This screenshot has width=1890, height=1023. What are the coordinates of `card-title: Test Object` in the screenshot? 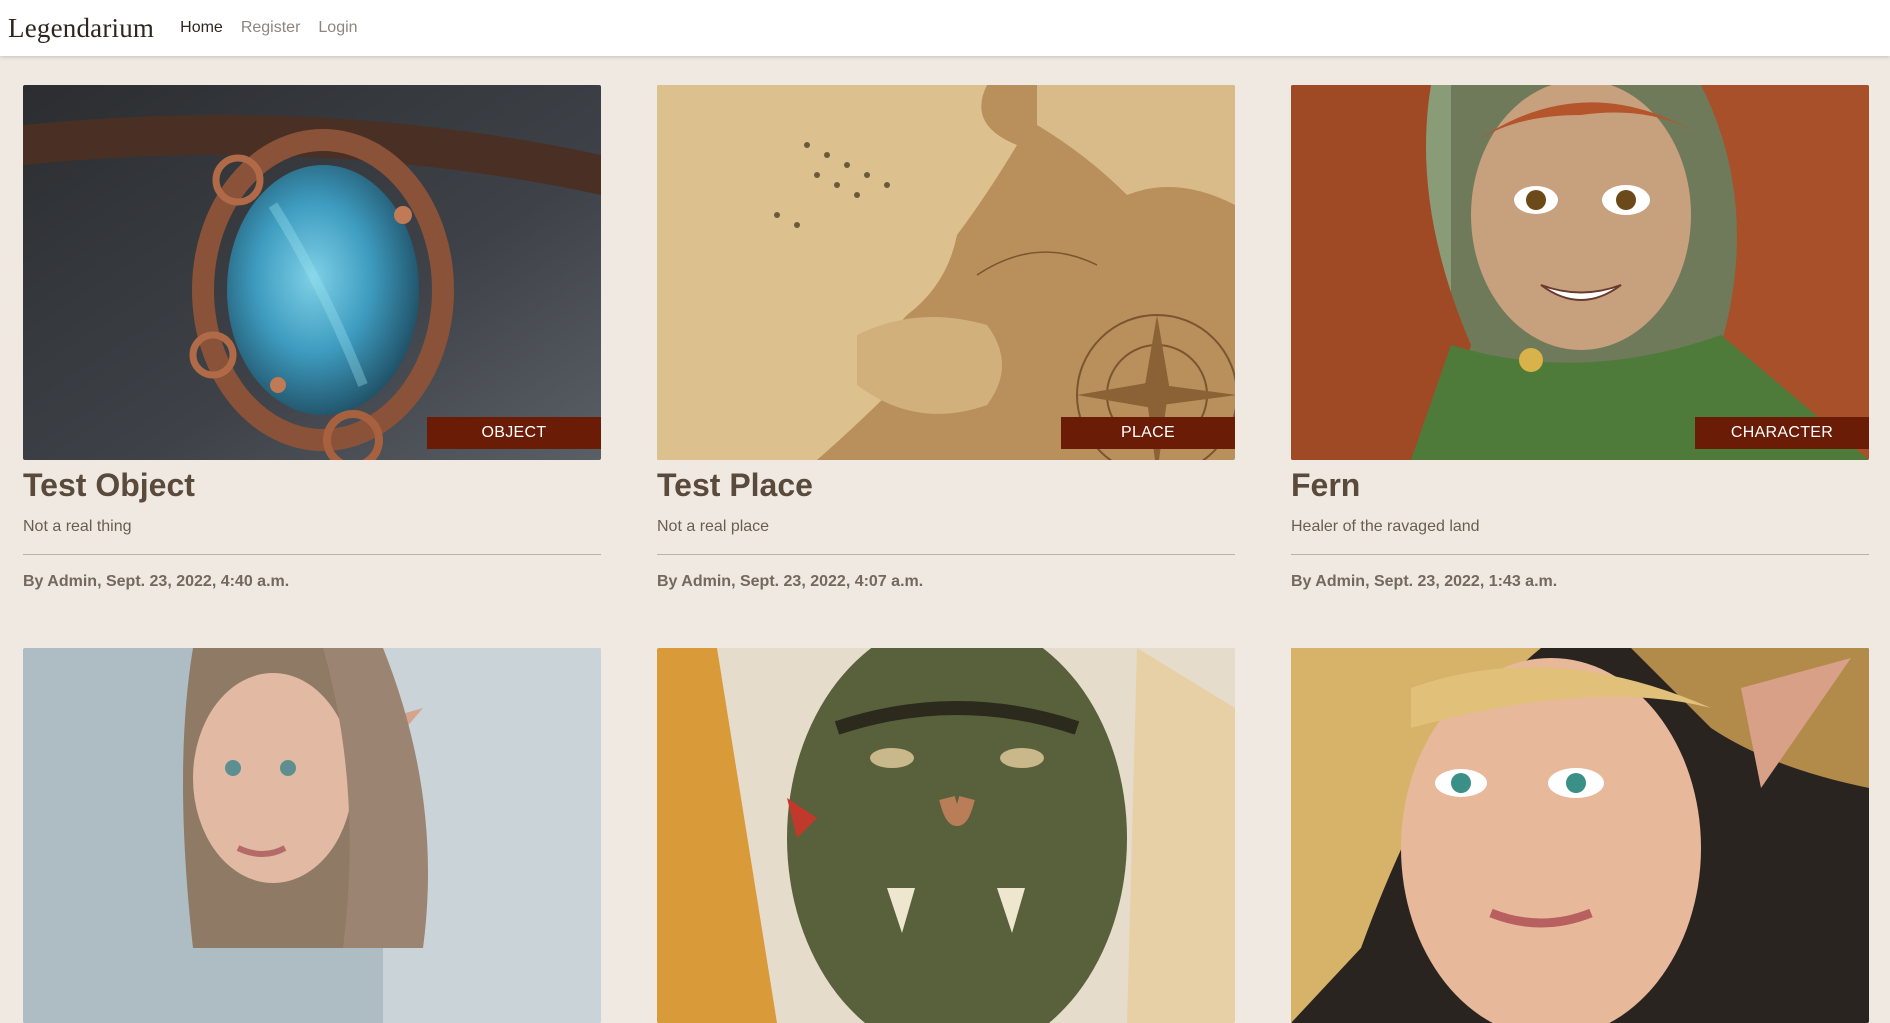 It's located at (312, 485).